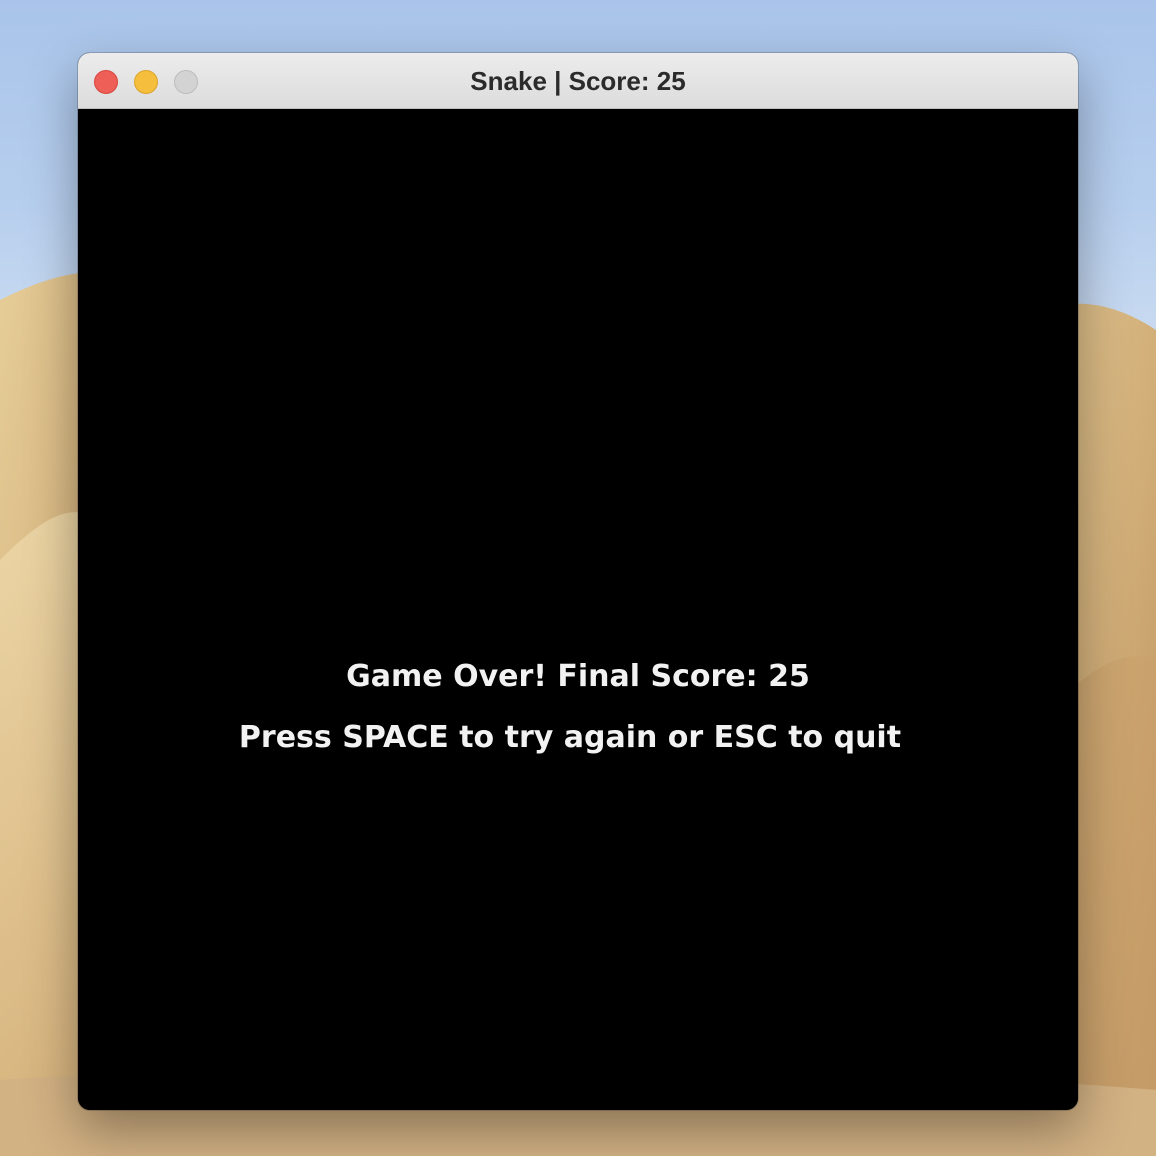 The height and width of the screenshot is (1156, 1156). Describe the element at coordinates (578, 676) in the screenshot. I see `game-over-message: Game Over! Final Score: 25` at that location.